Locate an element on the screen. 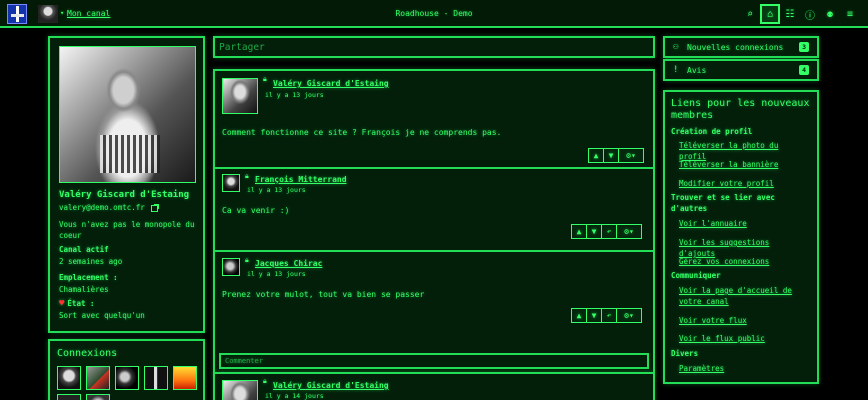 The image size is (868, 400). link-settings: Paramètres is located at coordinates (744, 368).